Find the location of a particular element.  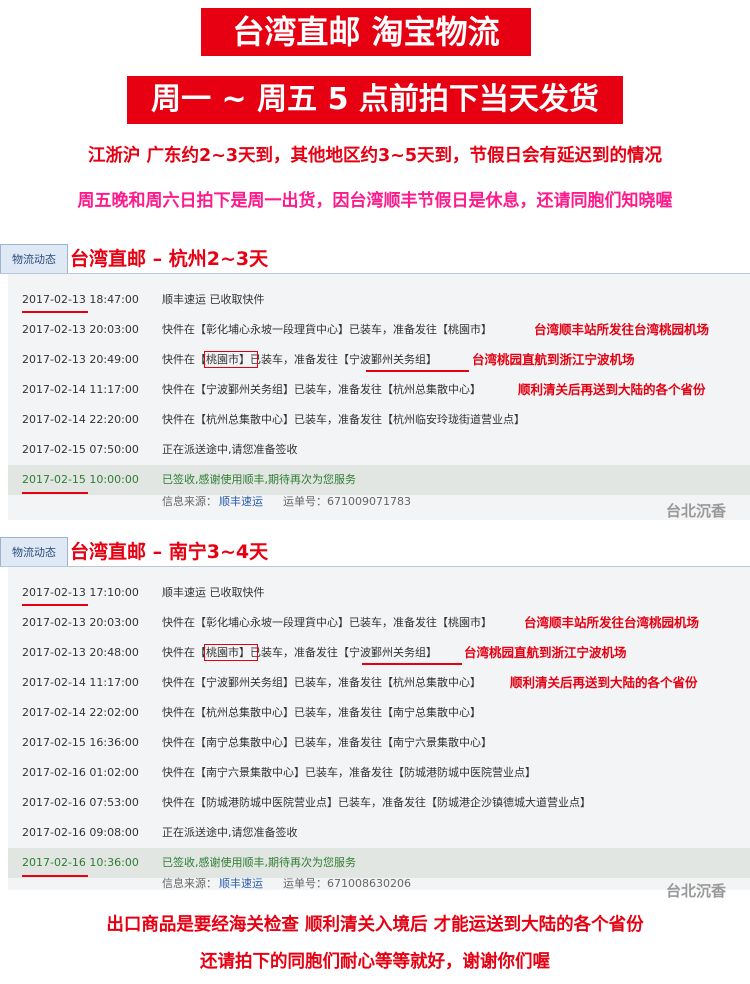

source-info: 信息来源： 顺丰速运 运单号：671009071783 is located at coordinates (286, 501).